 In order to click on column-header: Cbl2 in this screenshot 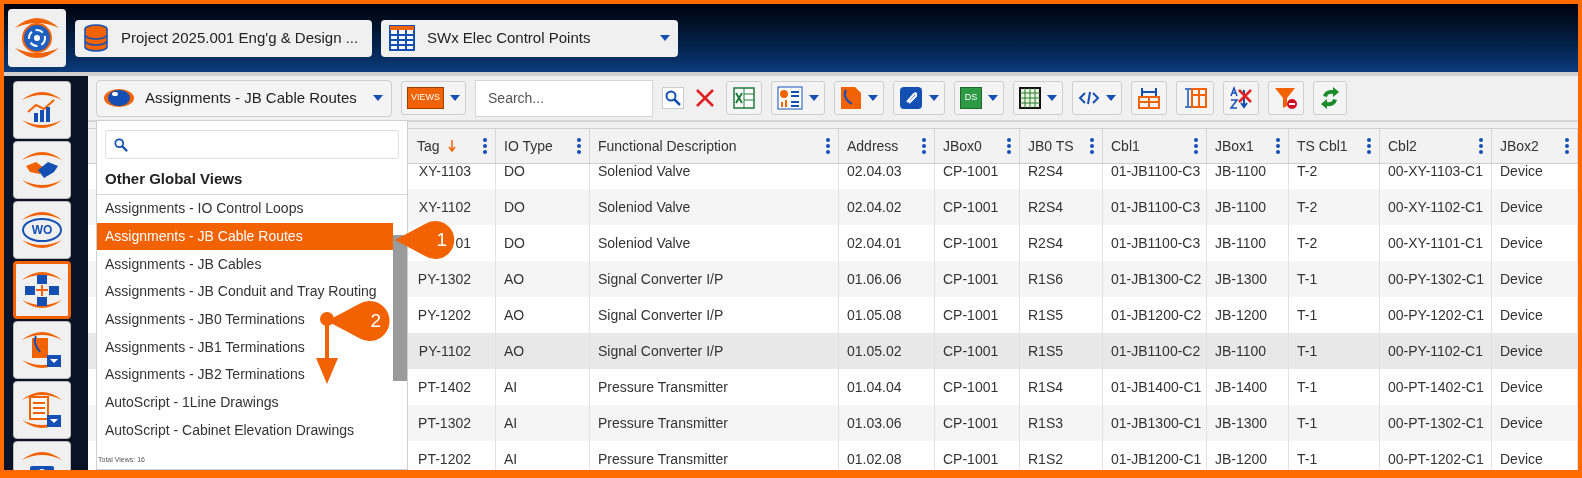, I will do `click(1436, 146)`.